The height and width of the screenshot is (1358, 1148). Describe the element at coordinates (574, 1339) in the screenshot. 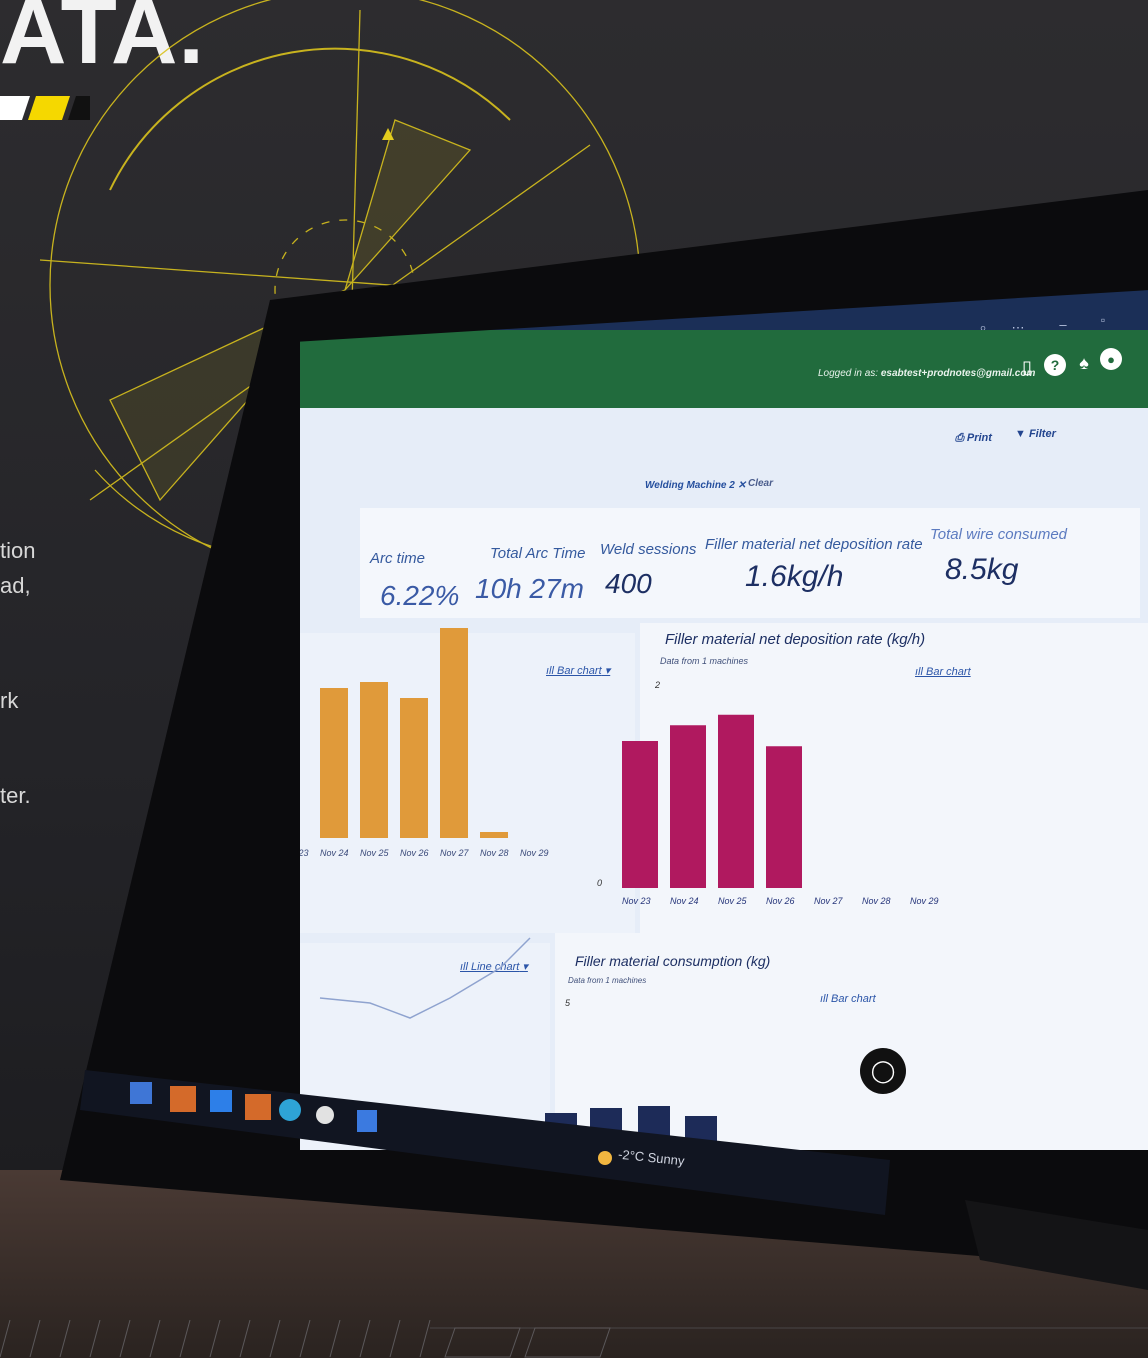

I see `footer-decor` at that location.